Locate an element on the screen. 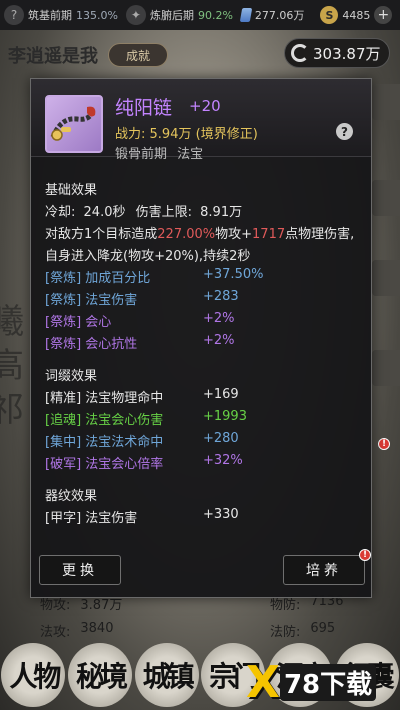  watermark-text: 78下载 is located at coordinates (328, 682).